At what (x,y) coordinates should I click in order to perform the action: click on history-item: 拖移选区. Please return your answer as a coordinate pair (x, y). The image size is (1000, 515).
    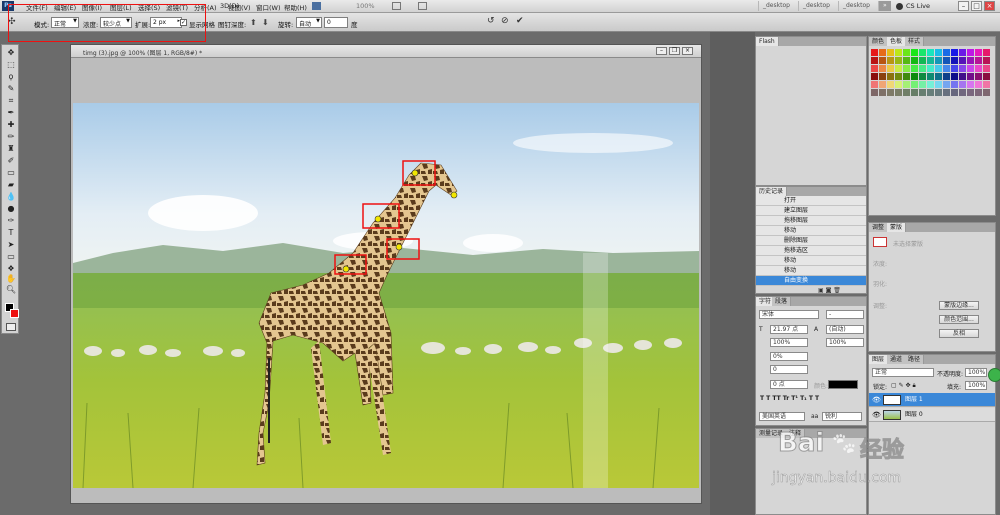
    Looking at the image, I should click on (811, 251).